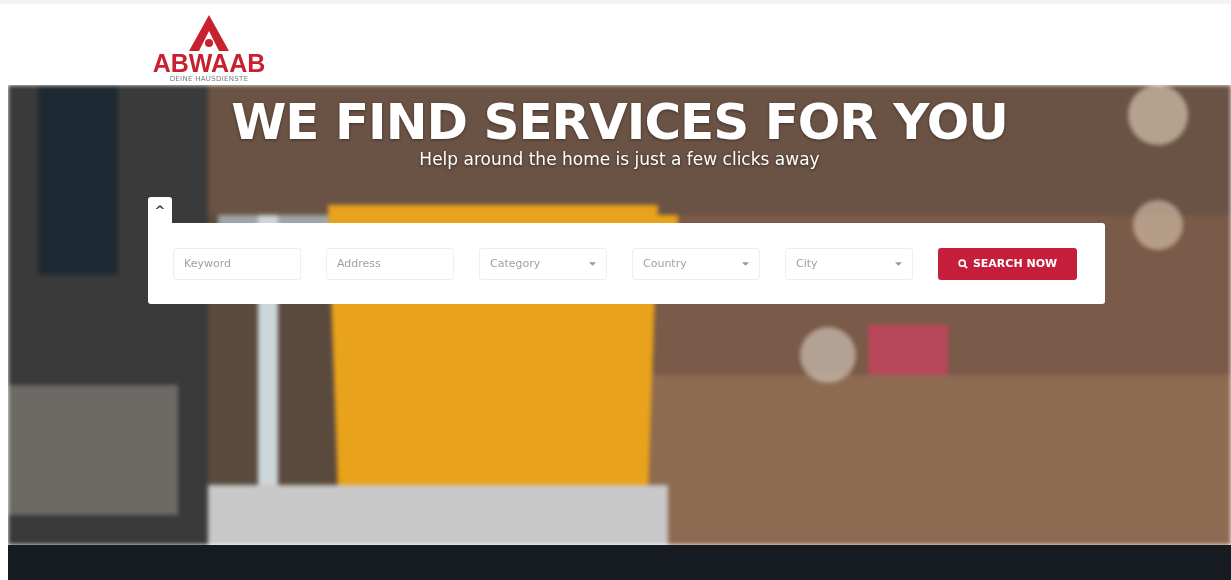  Describe the element at coordinates (962, 263) in the screenshot. I see `search-icon` at that location.